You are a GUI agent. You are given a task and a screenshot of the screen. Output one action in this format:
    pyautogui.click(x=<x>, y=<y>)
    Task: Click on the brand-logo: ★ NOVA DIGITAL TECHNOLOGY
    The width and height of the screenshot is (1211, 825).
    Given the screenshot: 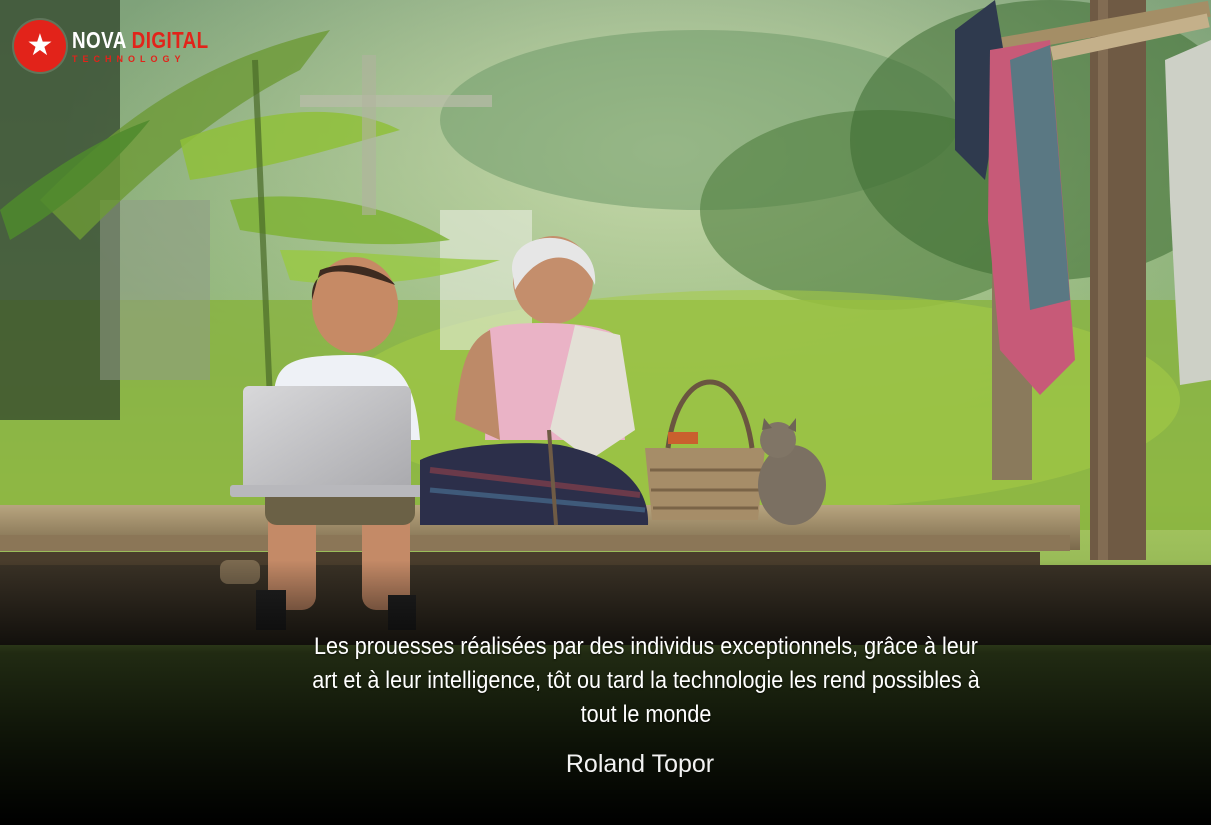 What is the action you would take?
    pyautogui.click(x=126, y=46)
    